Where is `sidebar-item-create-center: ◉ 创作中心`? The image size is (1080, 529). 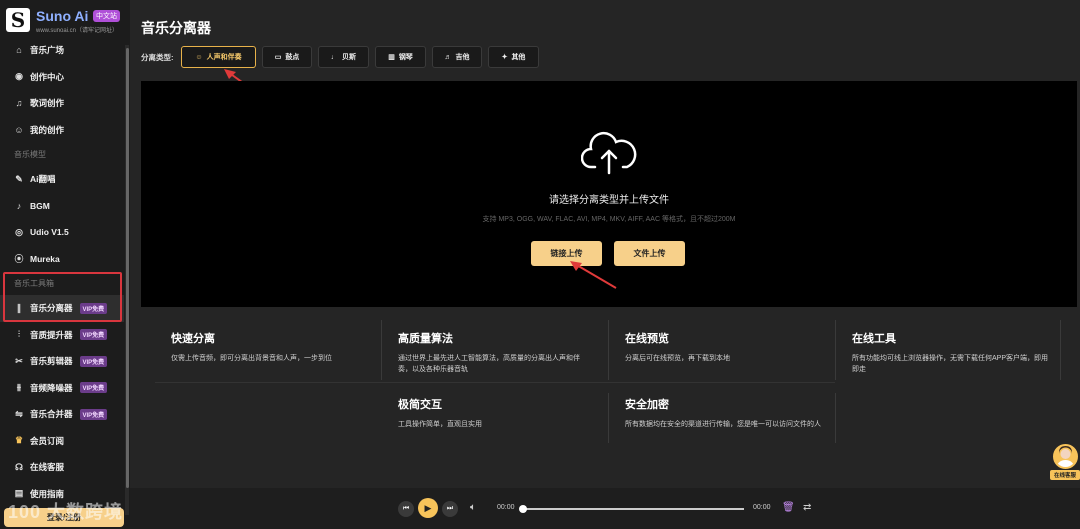 sidebar-item-create-center: ◉ 创作中心 is located at coordinates (62, 77).